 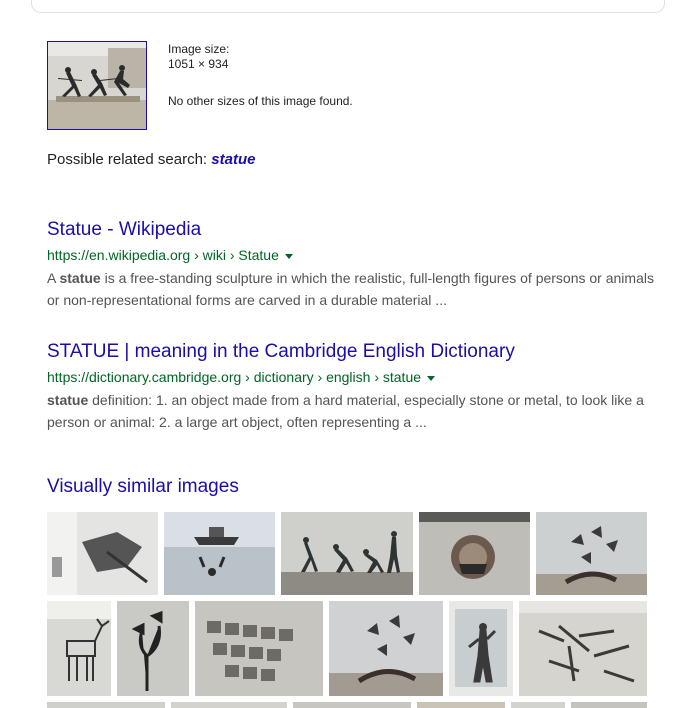 What do you see at coordinates (127, 159) in the screenshot?
I see `related-search-label: Possible related search:` at bounding box center [127, 159].